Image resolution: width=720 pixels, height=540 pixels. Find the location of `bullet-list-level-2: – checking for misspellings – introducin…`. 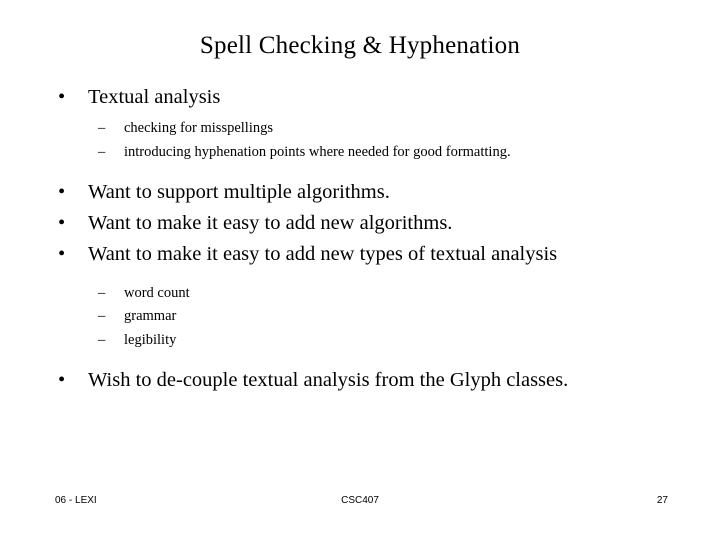

bullet-list-level-2: – checking for misspellings – introducin… is located at coordinates (360, 140).